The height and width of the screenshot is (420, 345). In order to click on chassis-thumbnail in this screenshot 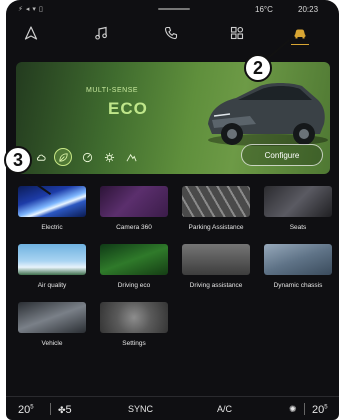, I will do `click(298, 259)`.